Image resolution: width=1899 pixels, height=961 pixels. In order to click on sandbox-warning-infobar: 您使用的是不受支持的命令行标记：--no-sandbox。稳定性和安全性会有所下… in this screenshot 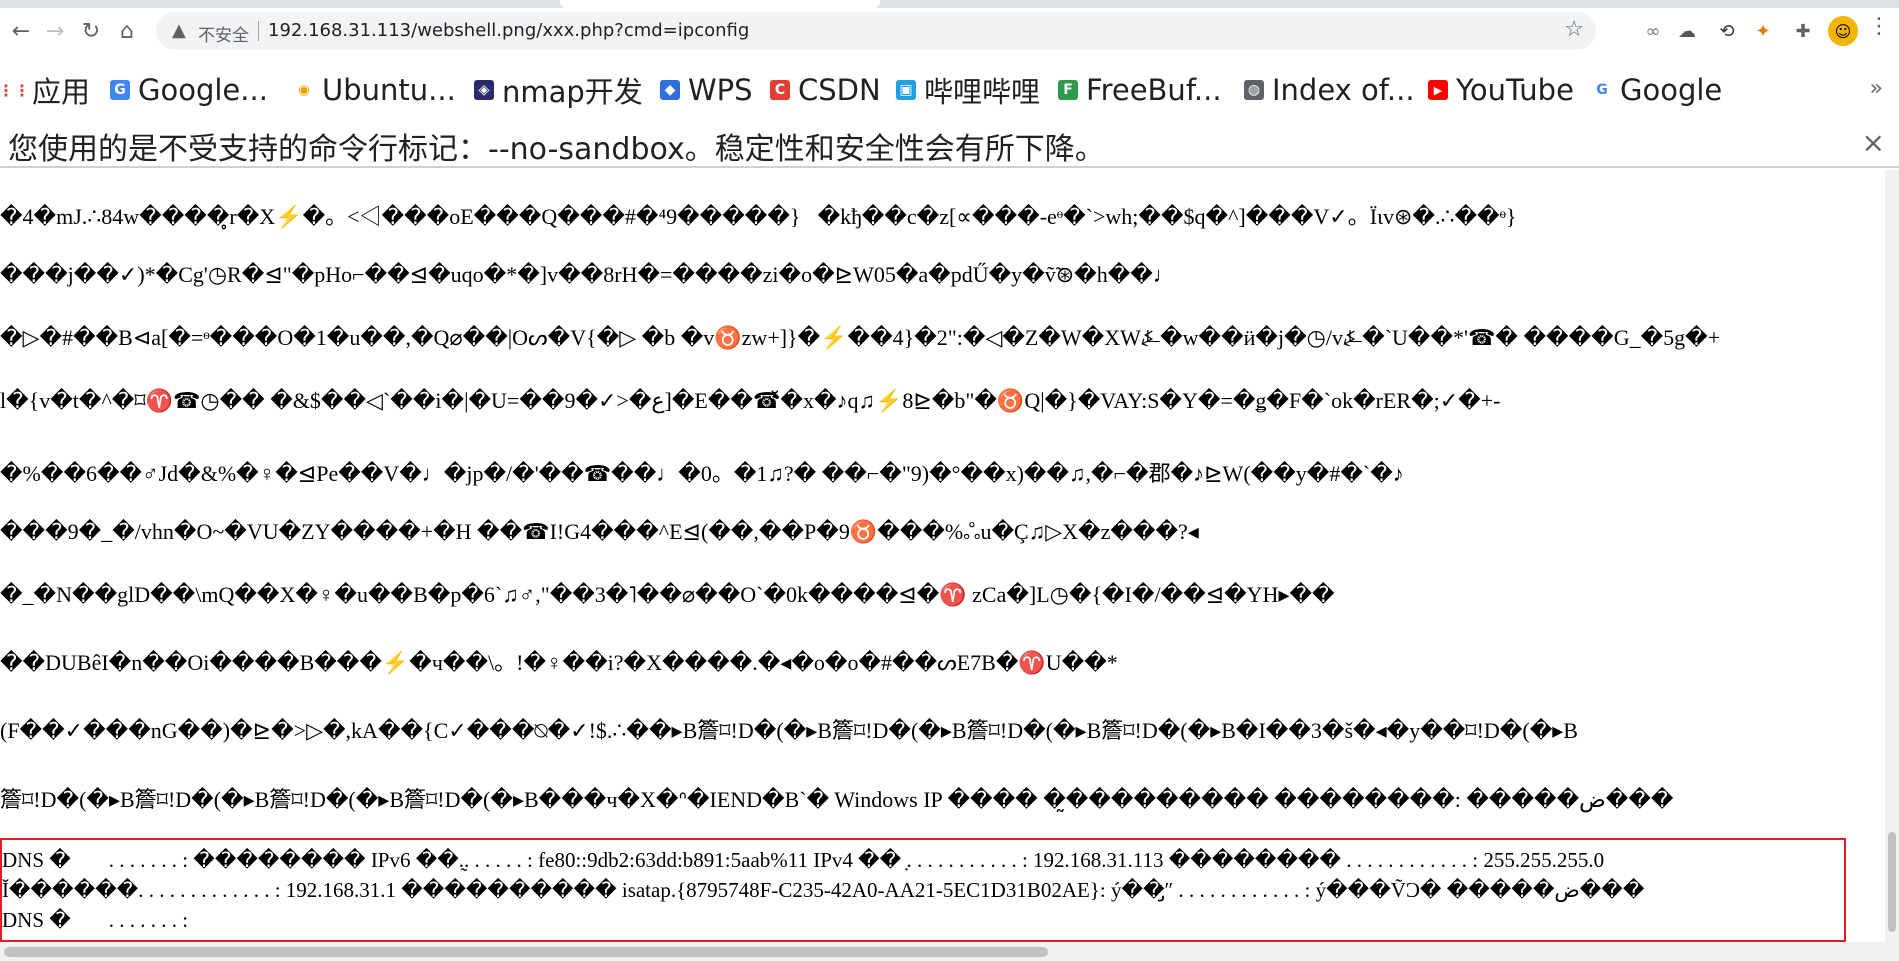, I will do `click(949, 145)`.